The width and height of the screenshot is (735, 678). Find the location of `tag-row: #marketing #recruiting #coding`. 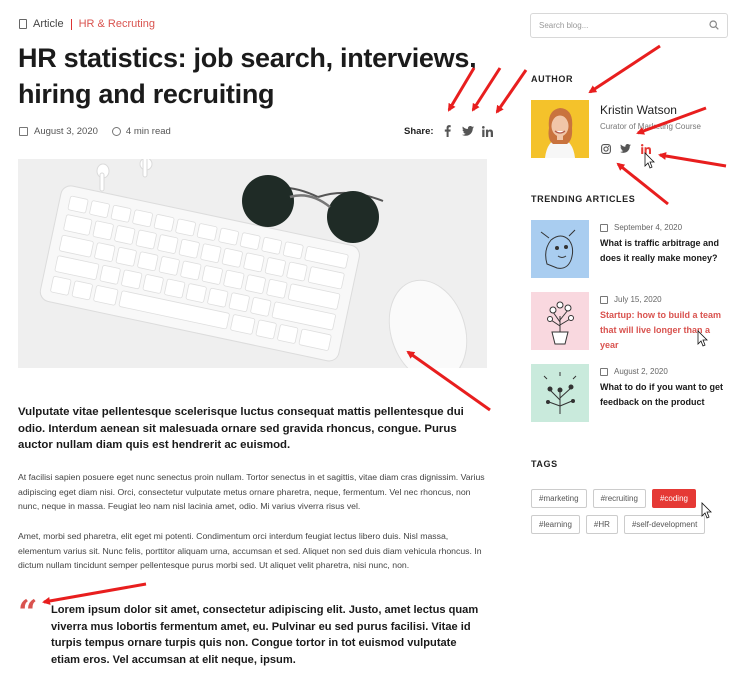

tag-row: #marketing #recruiting #coding is located at coordinates (631, 498).